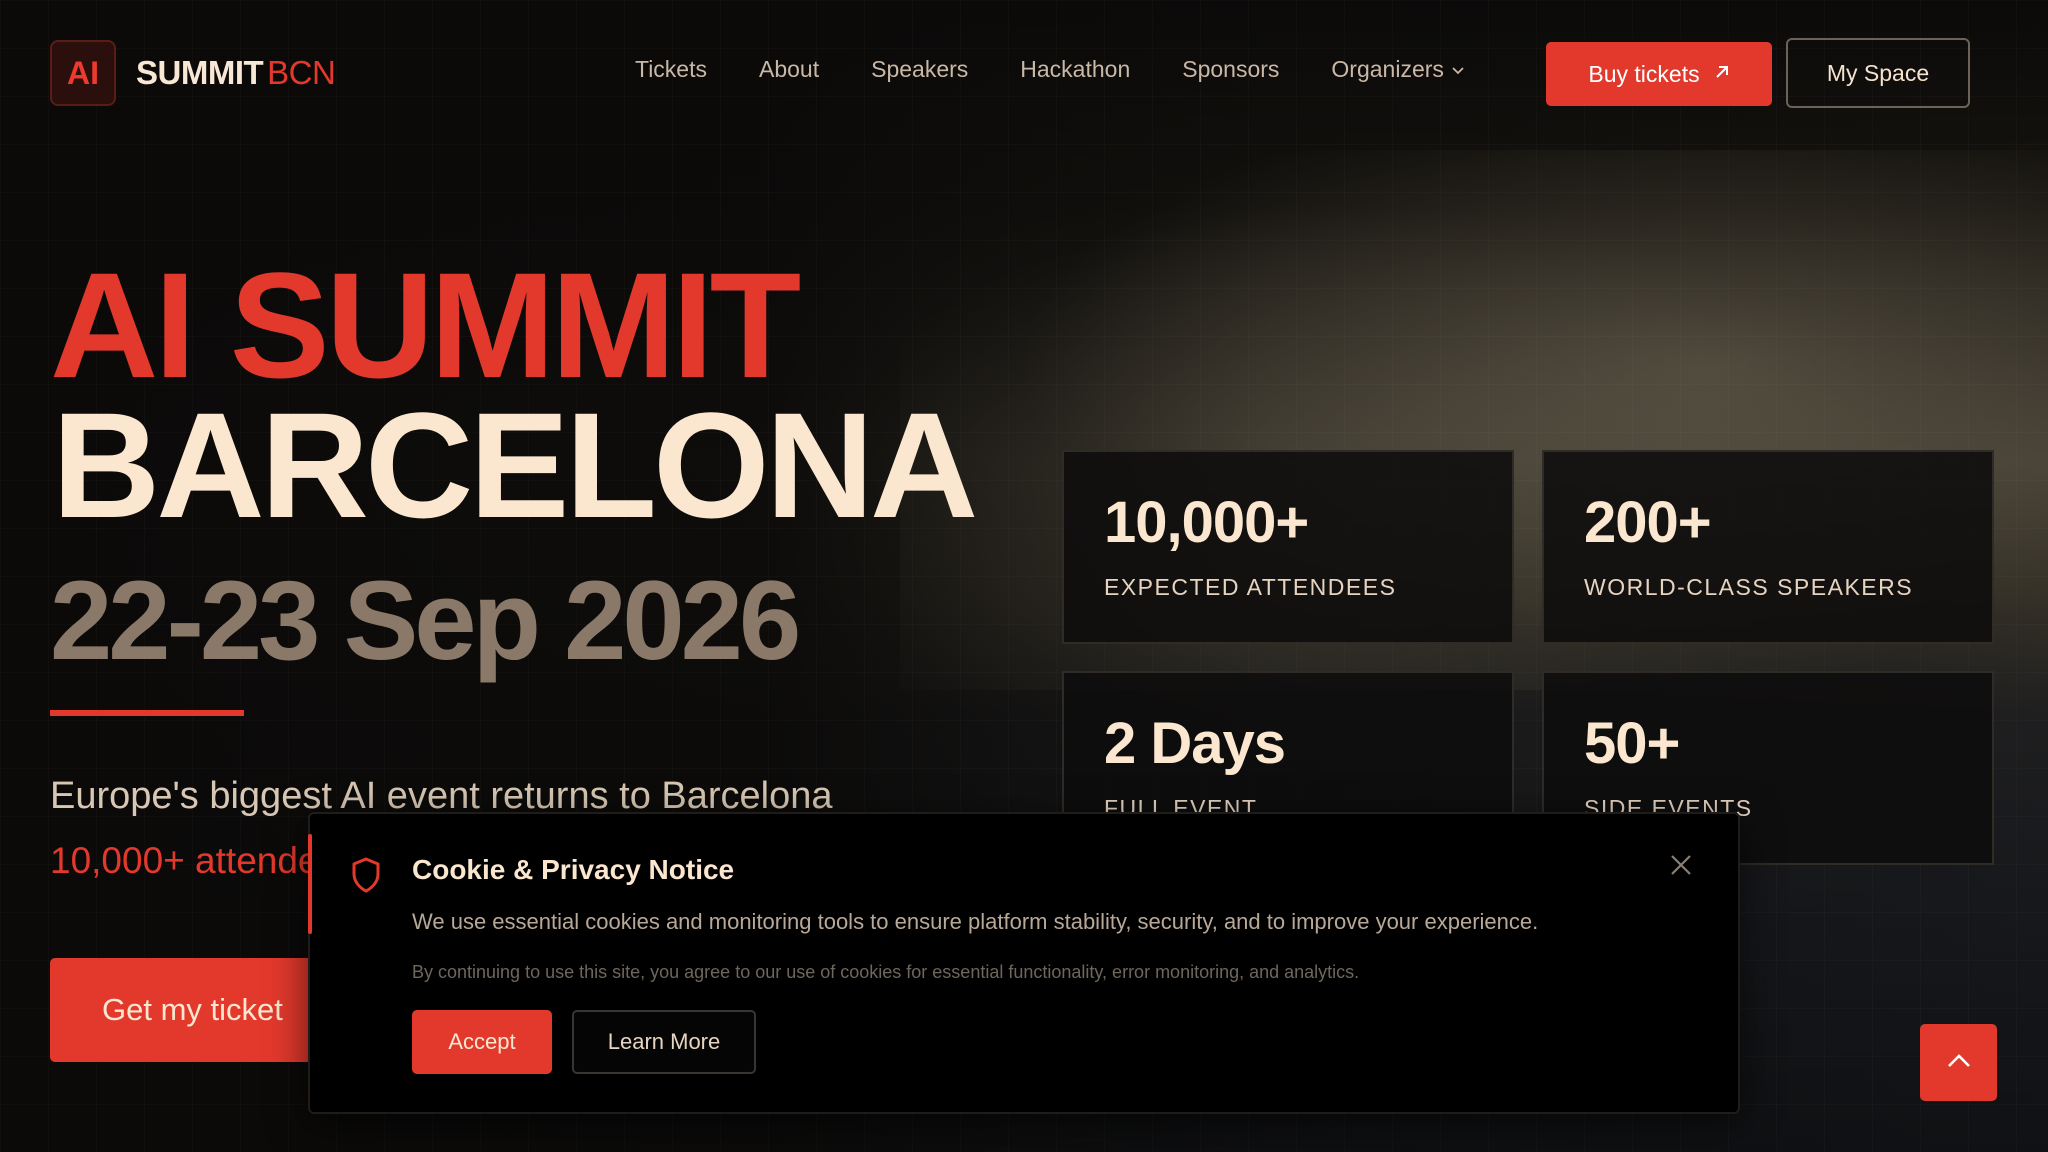 The height and width of the screenshot is (1152, 2048). What do you see at coordinates (1644, 73) in the screenshot?
I see `buy-tickets-label: Buy tickets` at bounding box center [1644, 73].